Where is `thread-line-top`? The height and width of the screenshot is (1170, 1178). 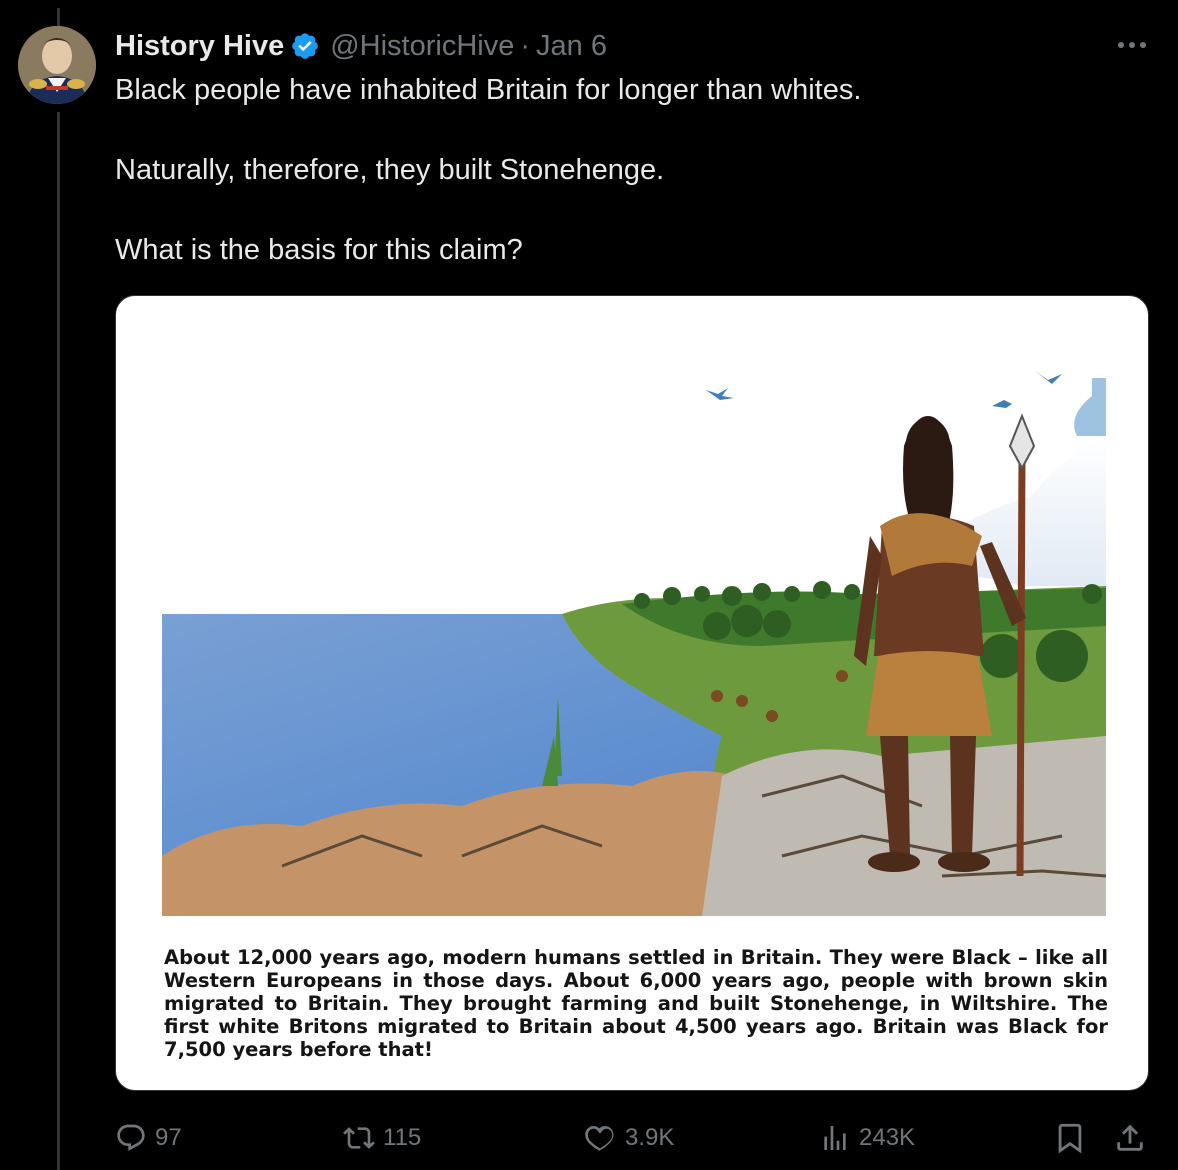
thread-line-top is located at coordinates (58, 18).